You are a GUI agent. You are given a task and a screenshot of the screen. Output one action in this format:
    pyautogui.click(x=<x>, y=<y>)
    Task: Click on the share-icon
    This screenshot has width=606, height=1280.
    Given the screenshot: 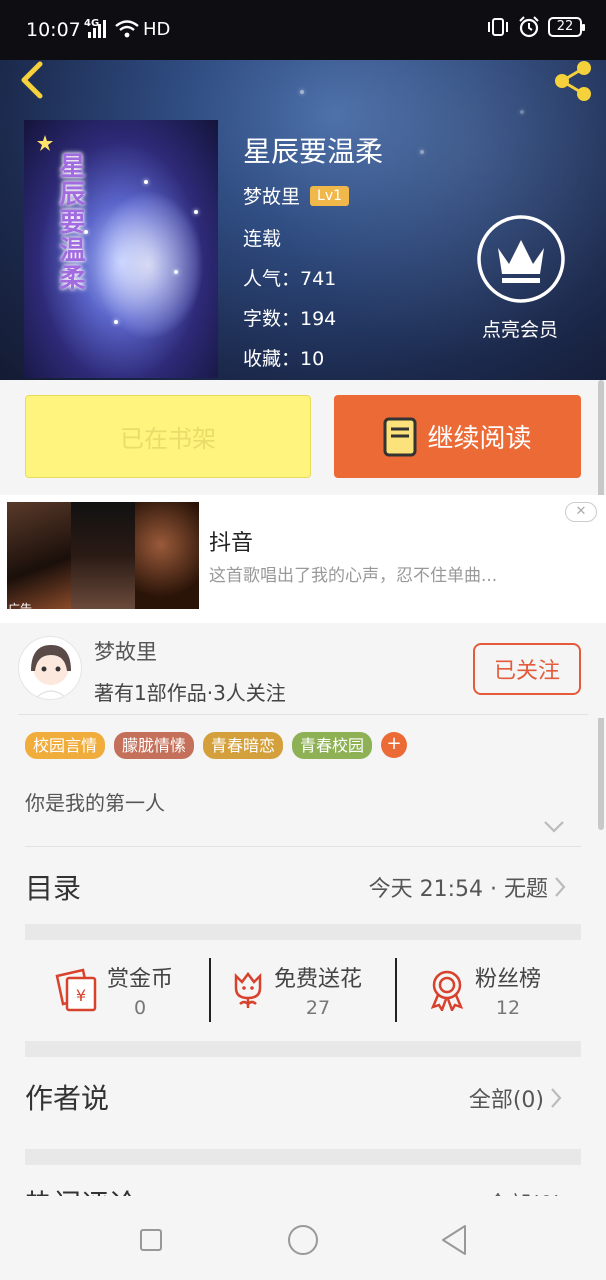 What is the action you would take?
    pyautogui.click(x=573, y=81)
    